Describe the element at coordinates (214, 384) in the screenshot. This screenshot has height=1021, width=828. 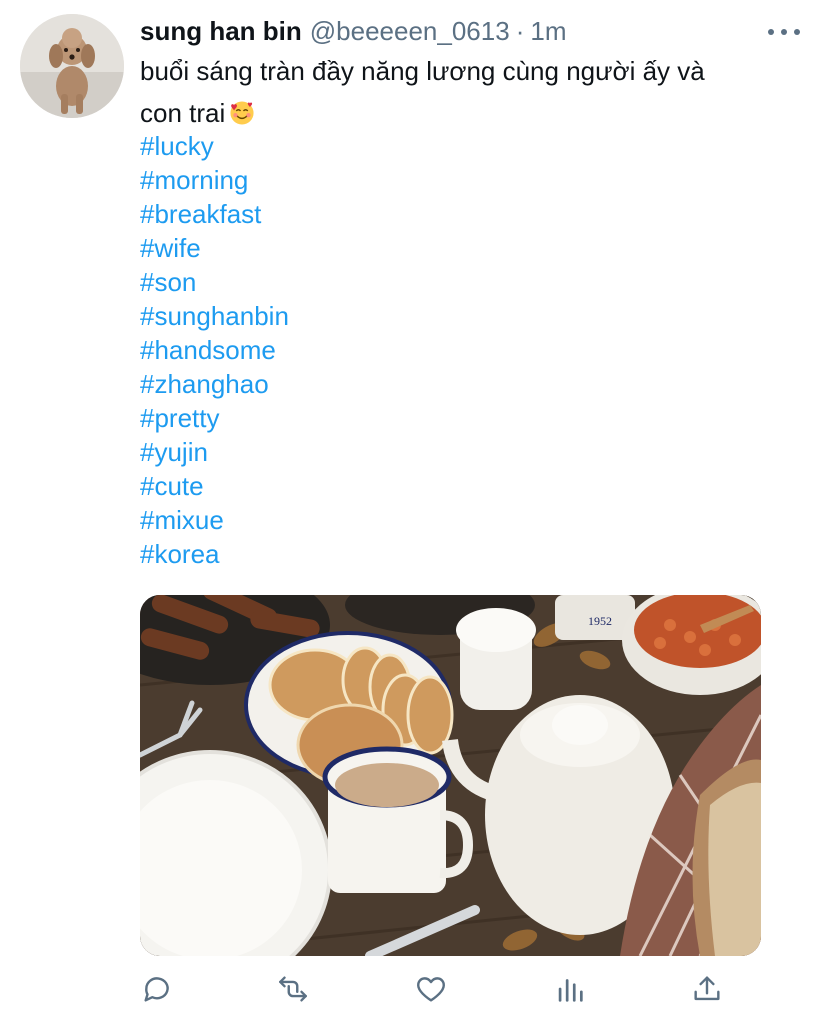
I see `hashtag-link: #zhanghao` at that location.